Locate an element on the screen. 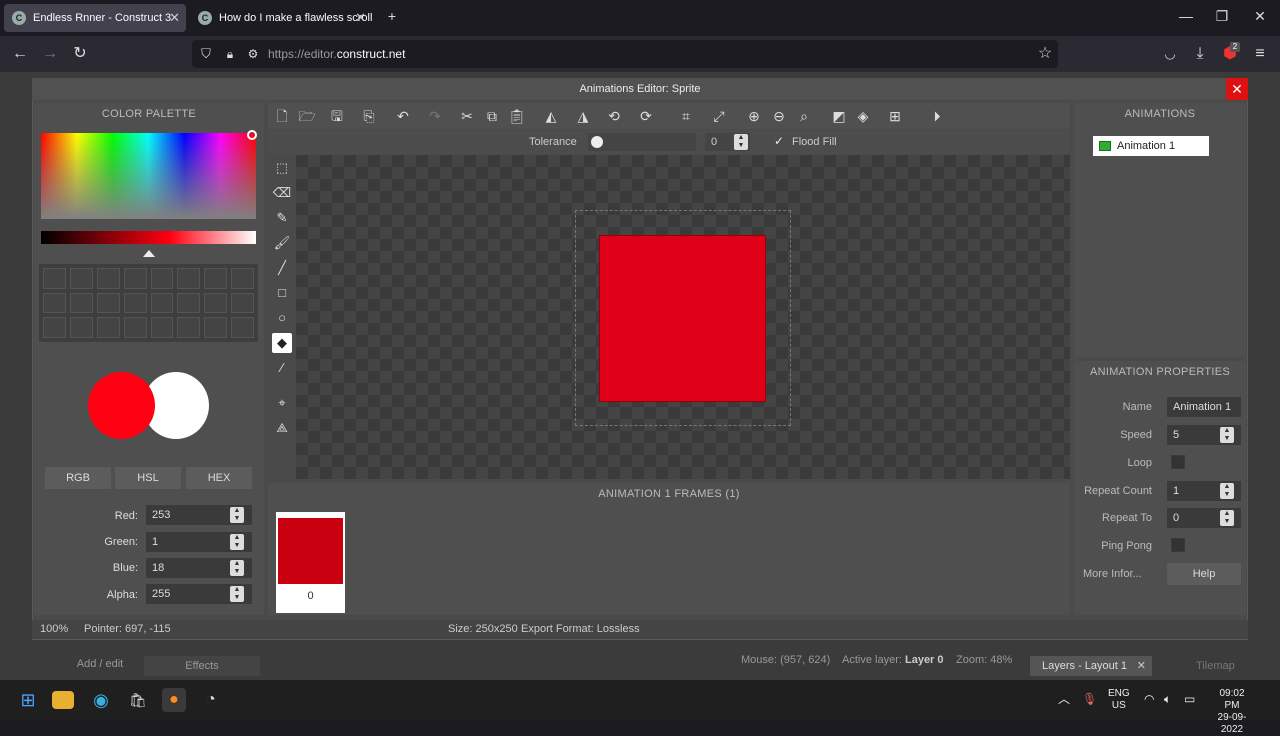  help-button: Help is located at coordinates (1204, 574).